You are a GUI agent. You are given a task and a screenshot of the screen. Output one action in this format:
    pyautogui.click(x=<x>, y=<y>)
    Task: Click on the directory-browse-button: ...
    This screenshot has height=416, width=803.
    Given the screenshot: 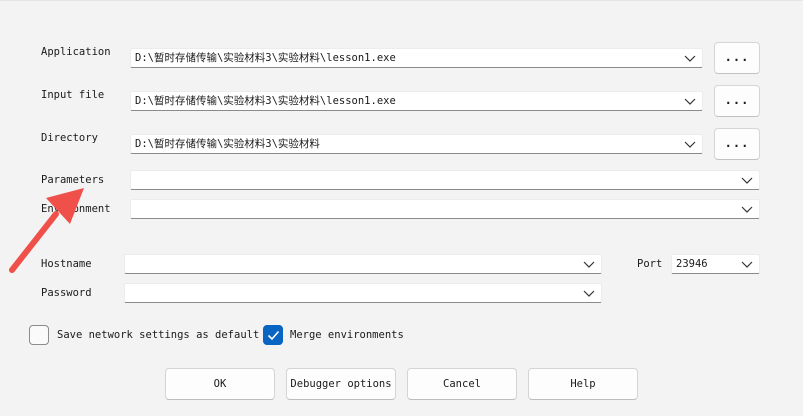 What is the action you would take?
    pyautogui.click(x=737, y=144)
    